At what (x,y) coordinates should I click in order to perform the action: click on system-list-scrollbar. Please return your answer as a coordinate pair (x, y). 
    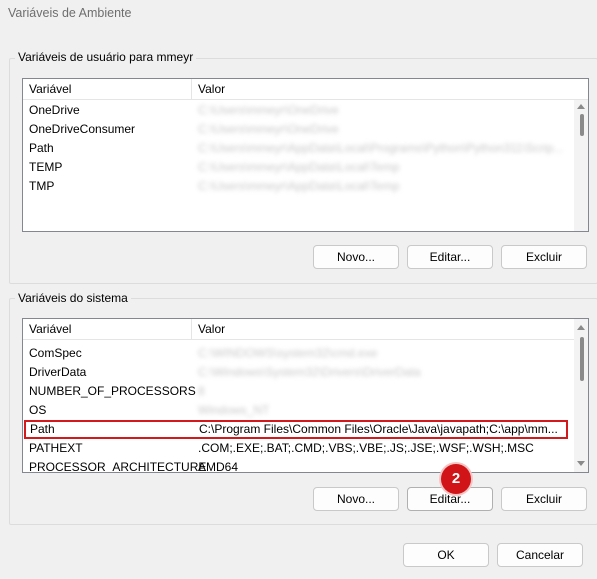
    Looking at the image, I should click on (581, 395).